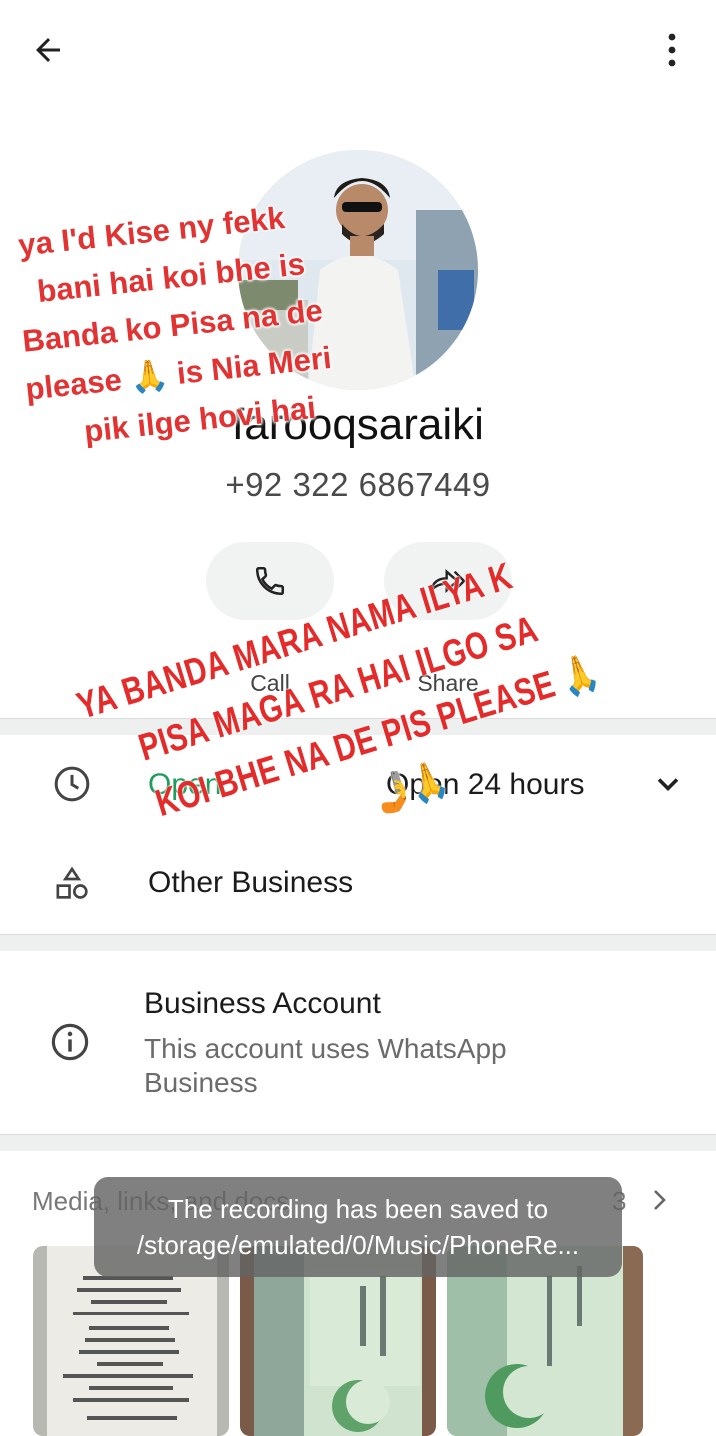 Image resolution: width=716 pixels, height=1436 pixels. Describe the element at coordinates (270, 581) in the screenshot. I see `phone-icon` at that location.